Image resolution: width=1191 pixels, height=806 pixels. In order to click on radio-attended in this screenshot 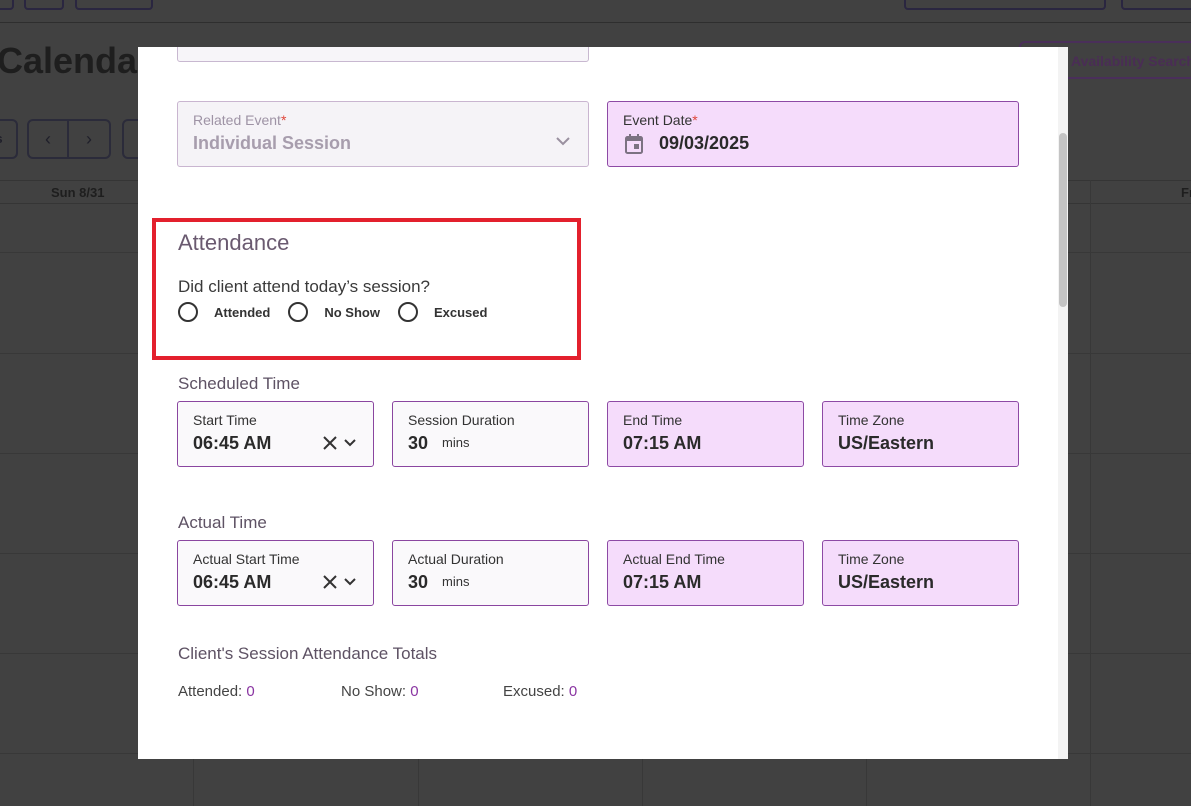, I will do `click(188, 312)`.